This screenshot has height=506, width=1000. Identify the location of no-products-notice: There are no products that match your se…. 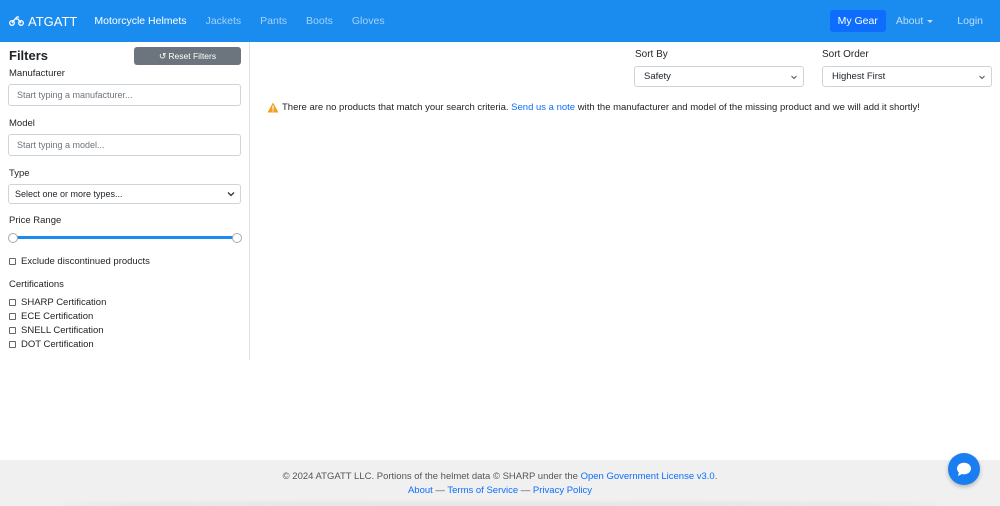
(593, 107).